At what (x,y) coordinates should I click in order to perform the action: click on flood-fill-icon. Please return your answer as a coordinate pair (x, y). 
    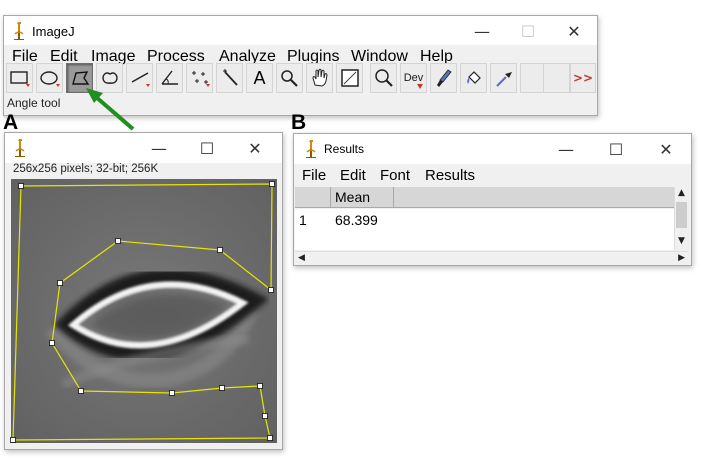
    Looking at the image, I should click on (473, 77).